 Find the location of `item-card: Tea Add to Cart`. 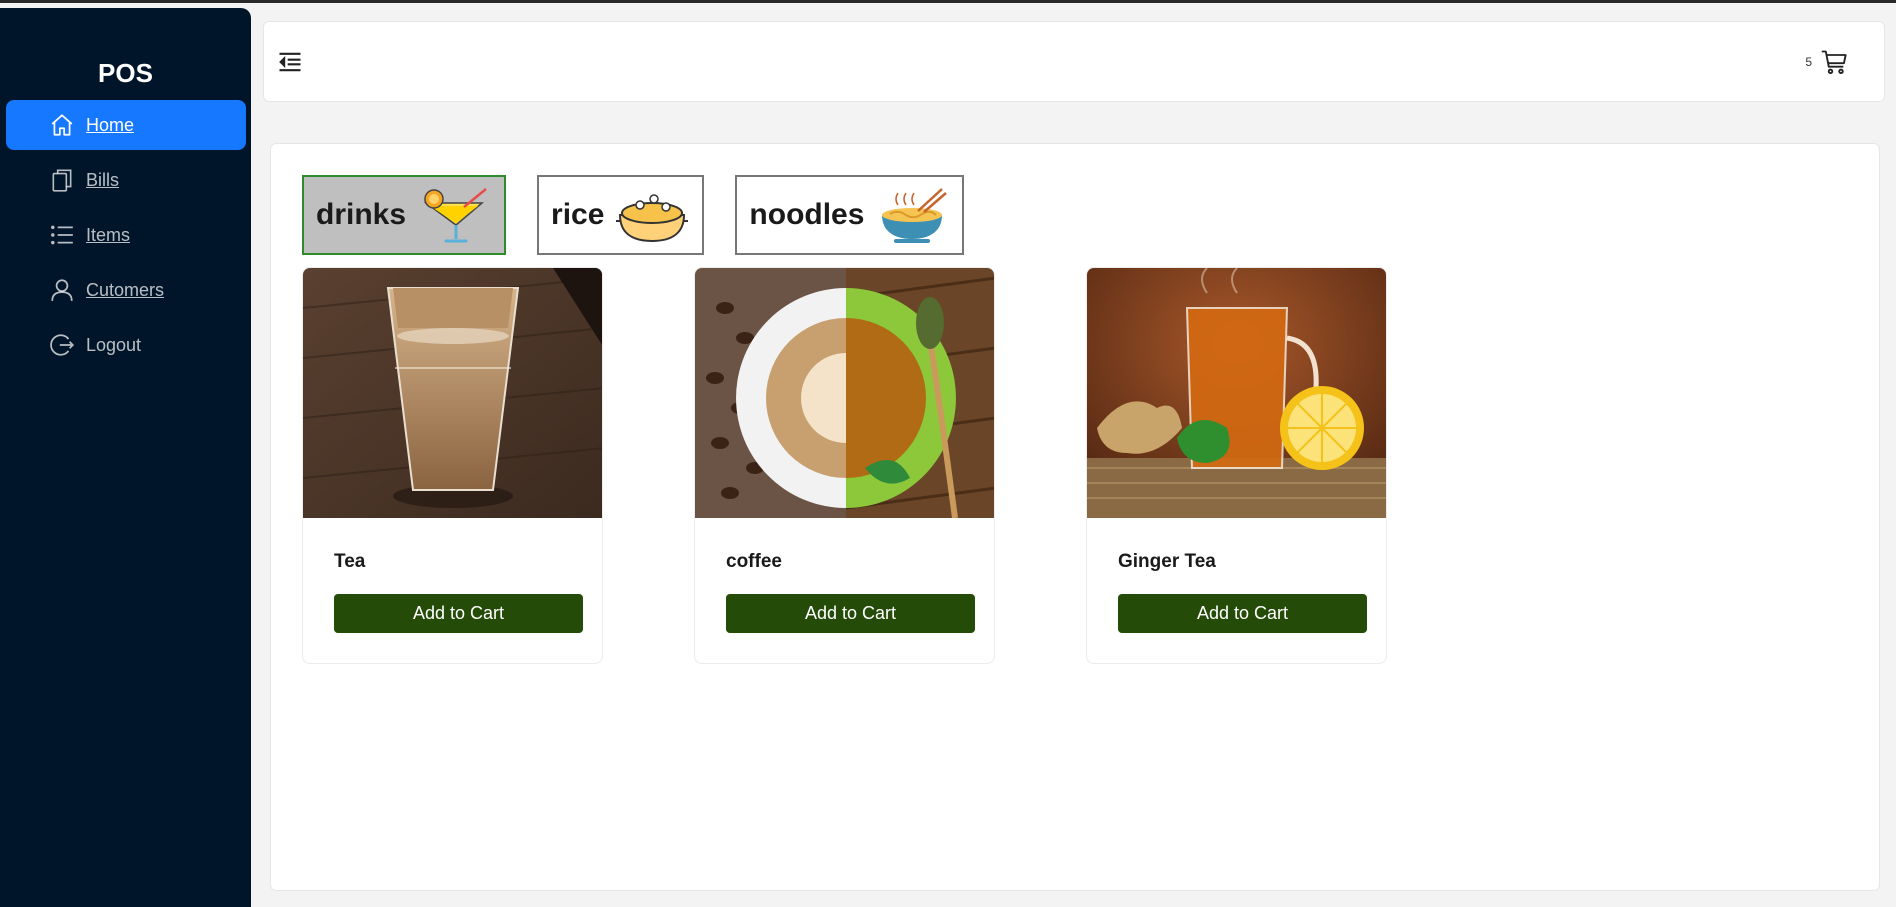

item-card: Tea Add to Cart is located at coordinates (452, 465).